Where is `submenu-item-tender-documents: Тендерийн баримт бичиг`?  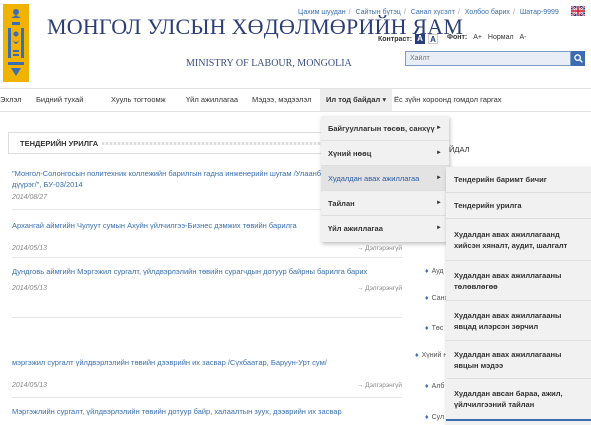
submenu-item-tender-documents: Тендерийн баримт бичиг is located at coordinates (518, 180).